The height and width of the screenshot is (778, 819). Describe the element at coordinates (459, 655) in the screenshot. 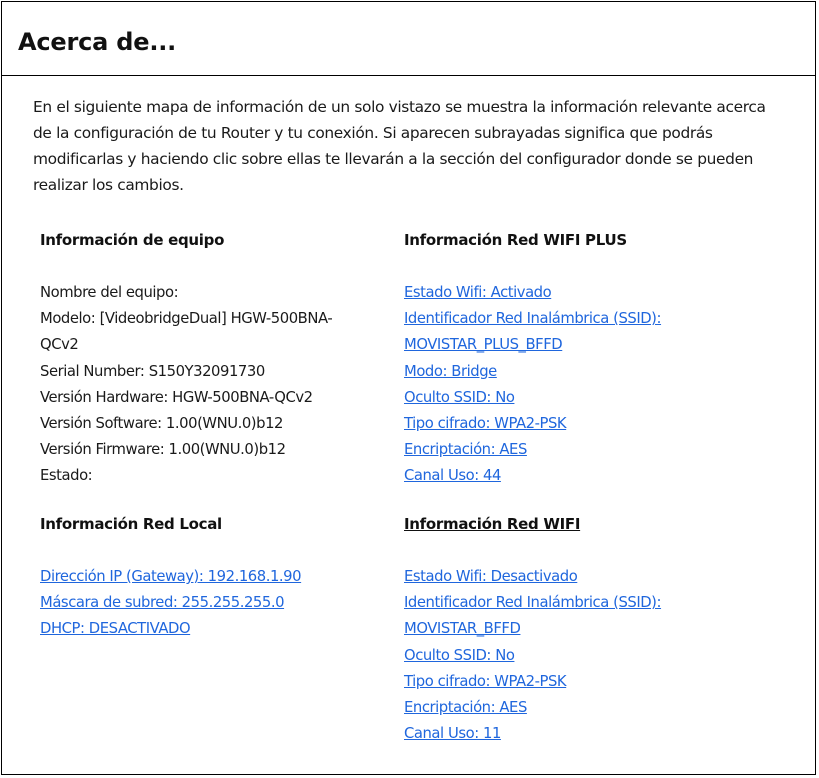

I see `wifi-hidden-ssid-link: Oculto SSID: No` at that location.